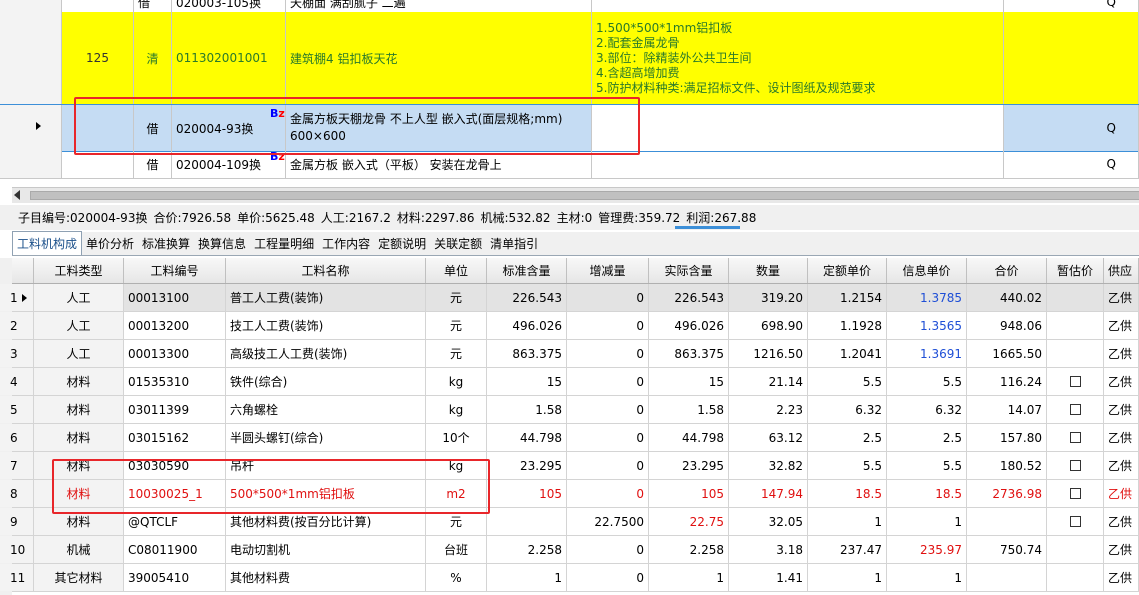 The height and width of the screenshot is (595, 1139). I want to click on row-number-text: 11, so click(18, 577).